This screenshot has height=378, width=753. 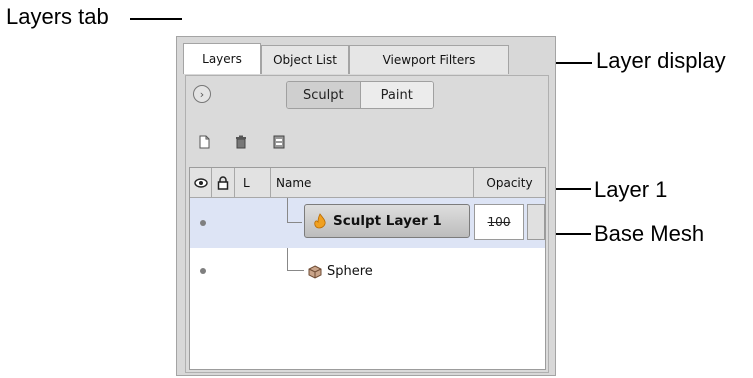 What do you see at coordinates (509, 183) in the screenshot?
I see `column-opacity: Opacity` at bounding box center [509, 183].